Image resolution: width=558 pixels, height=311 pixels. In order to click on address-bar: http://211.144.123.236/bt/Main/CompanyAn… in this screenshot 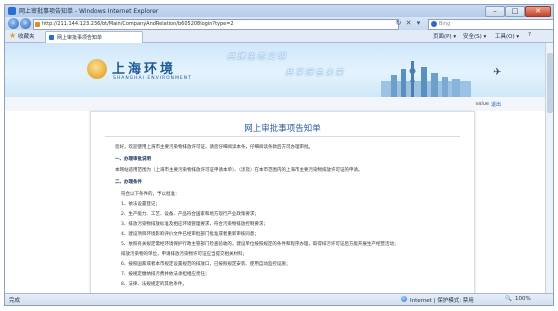, I will do `click(216, 24)`.